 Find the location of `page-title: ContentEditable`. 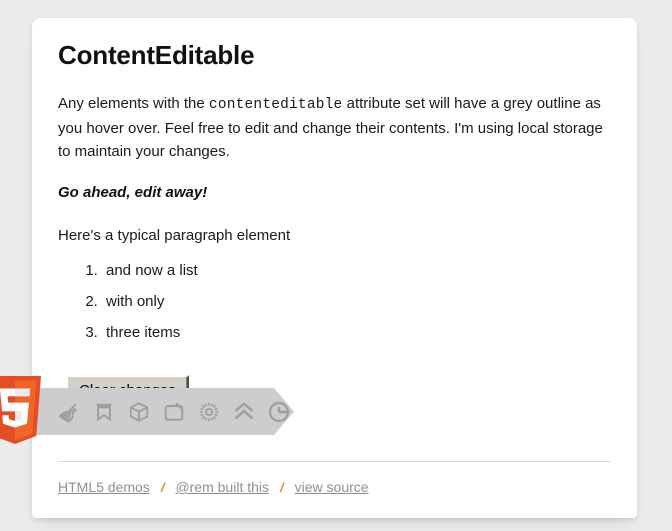

page-title: ContentEditable is located at coordinates (156, 55).